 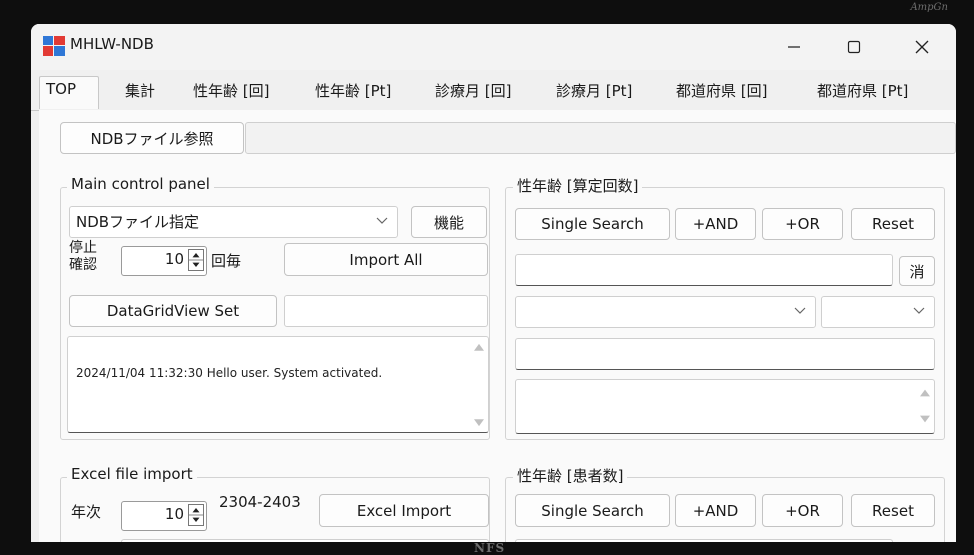 I want to click on import-all-button: Import All, so click(x=386, y=259).